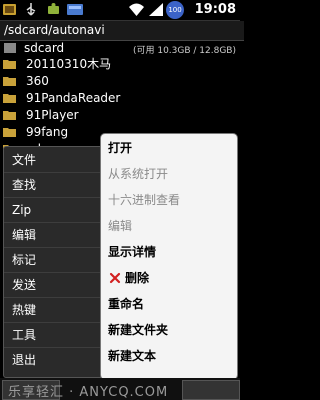 The image size is (320, 400). What do you see at coordinates (184, 51) in the screenshot?
I see `storage-usage: (可用 10.3GB / 12.8GB)` at bounding box center [184, 51].